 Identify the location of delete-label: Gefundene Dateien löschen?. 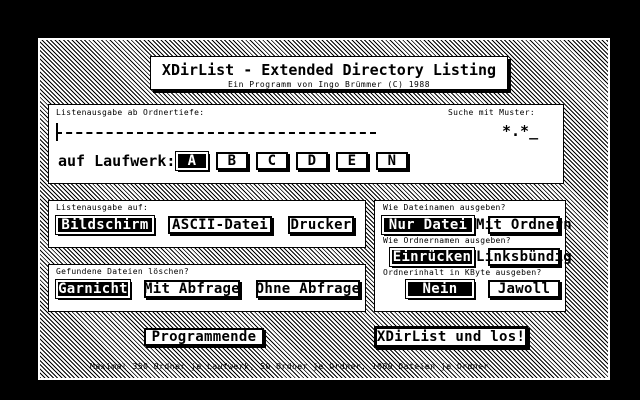
(123, 271).